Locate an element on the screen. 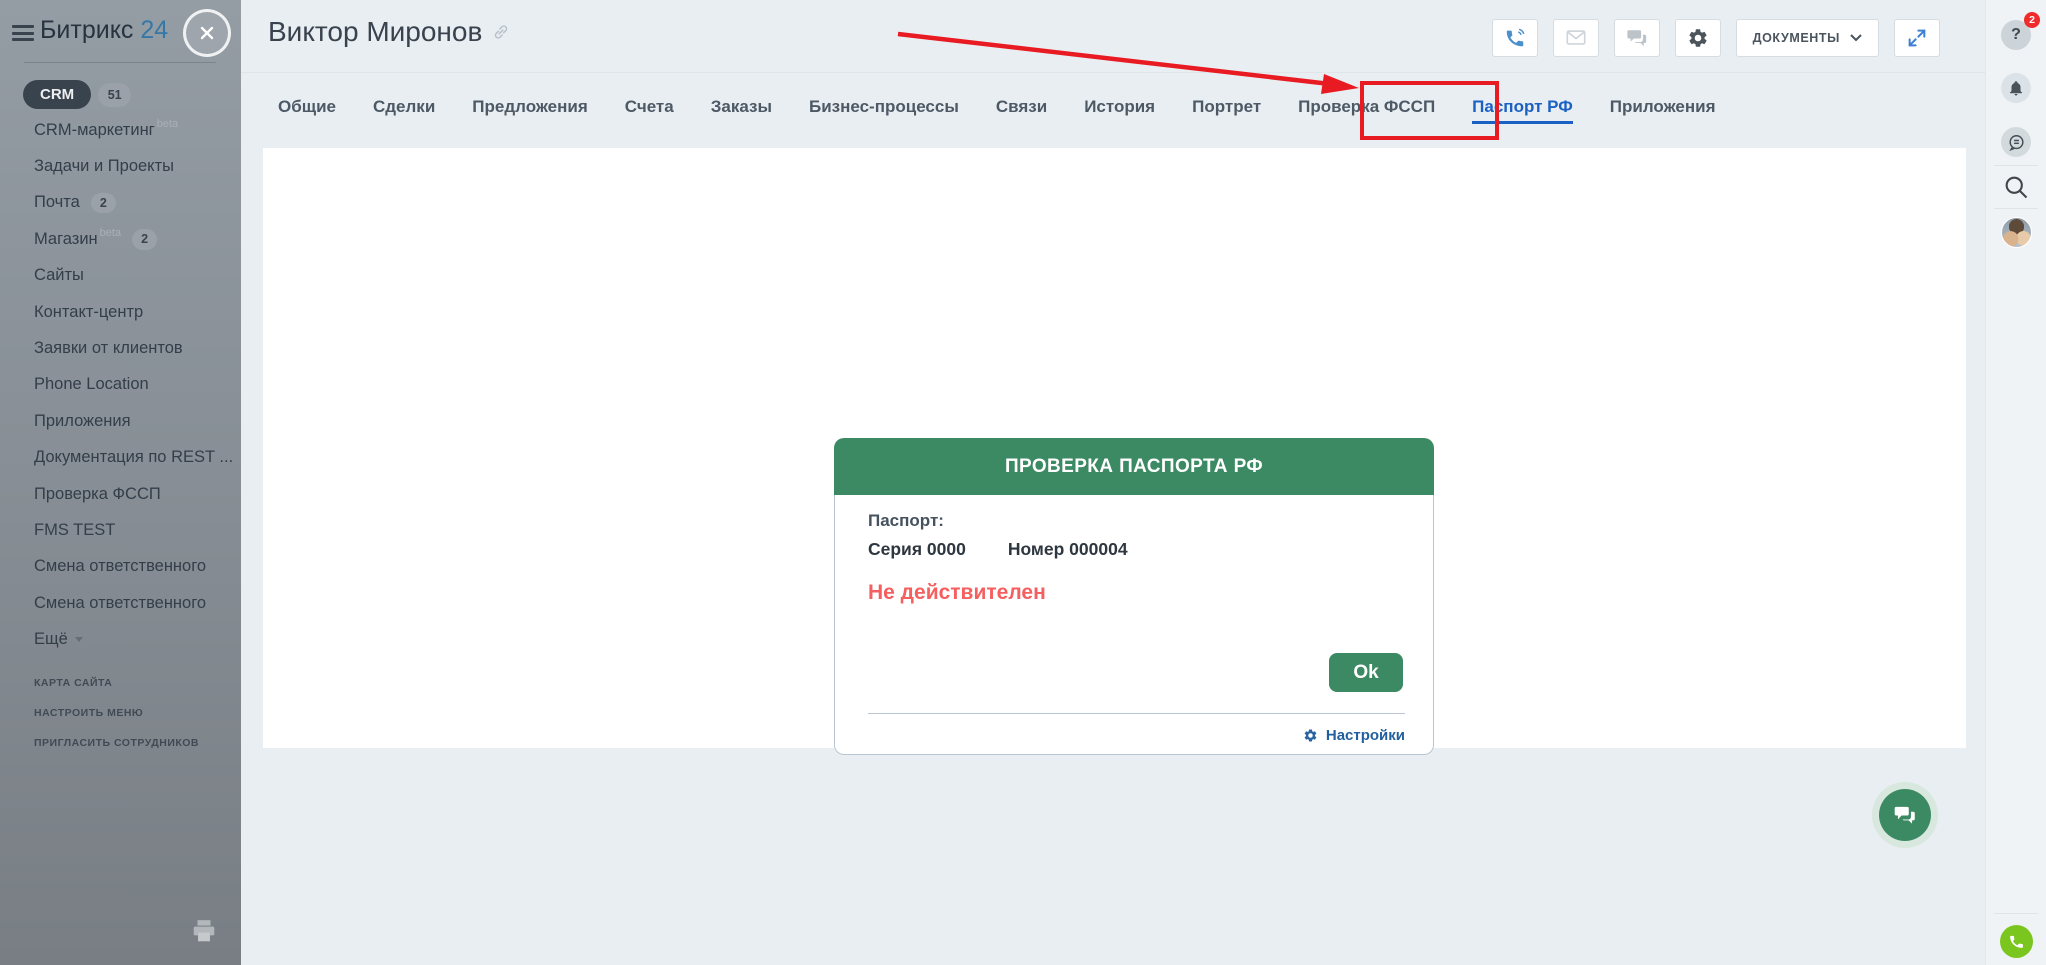 This screenshot has width=2046, height=965. sidebar-divider is located at coordinates (120, 62).